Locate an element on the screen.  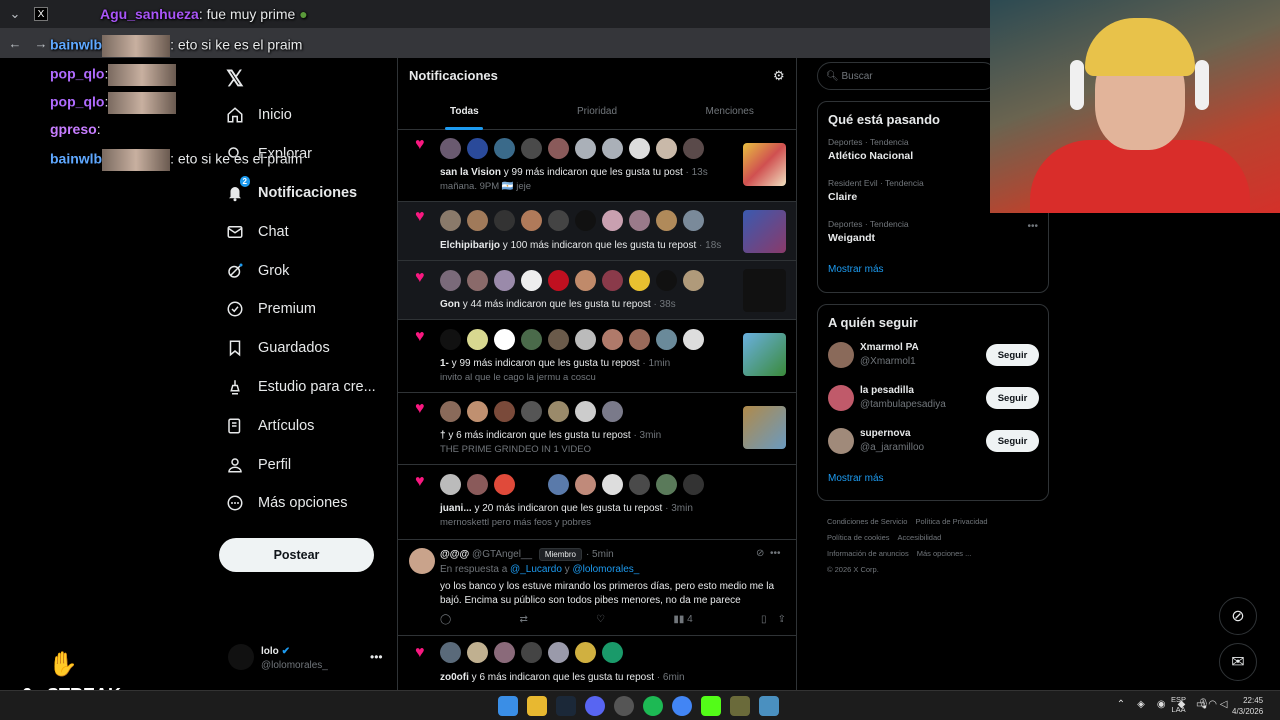
post-button: Postear is located at coordinates (296, 555).